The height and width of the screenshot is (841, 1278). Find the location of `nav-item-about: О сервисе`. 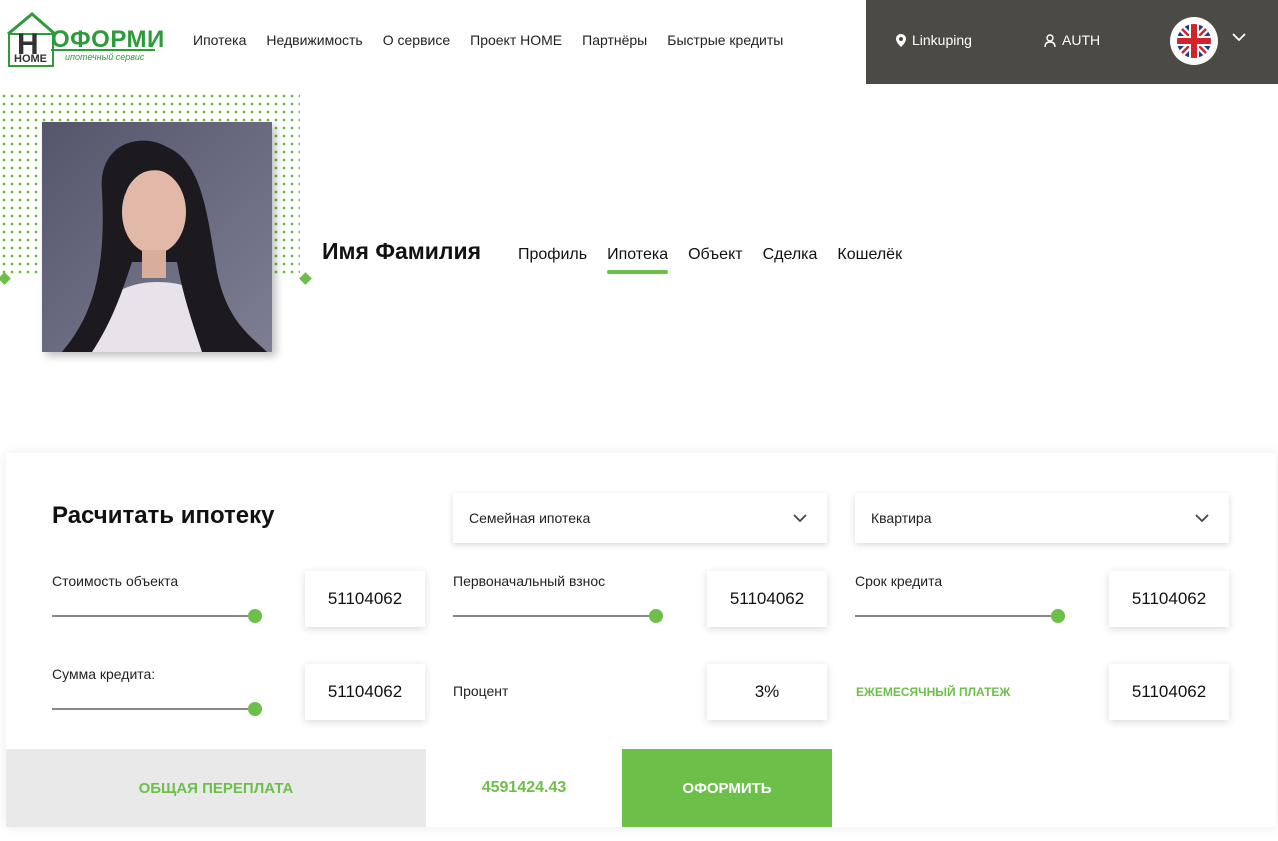

nav-item-about: О сервисе is located at coordinates (416, 40).